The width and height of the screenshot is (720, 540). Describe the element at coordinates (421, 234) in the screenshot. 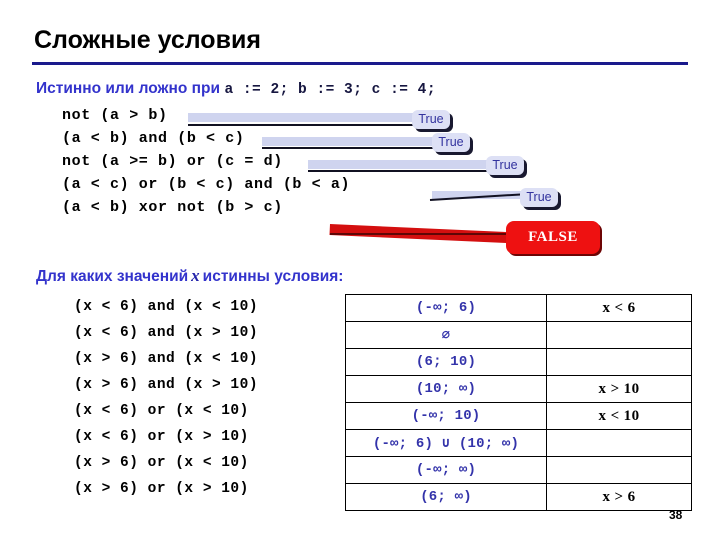

I see `callout-tail-false-edge` at that location.